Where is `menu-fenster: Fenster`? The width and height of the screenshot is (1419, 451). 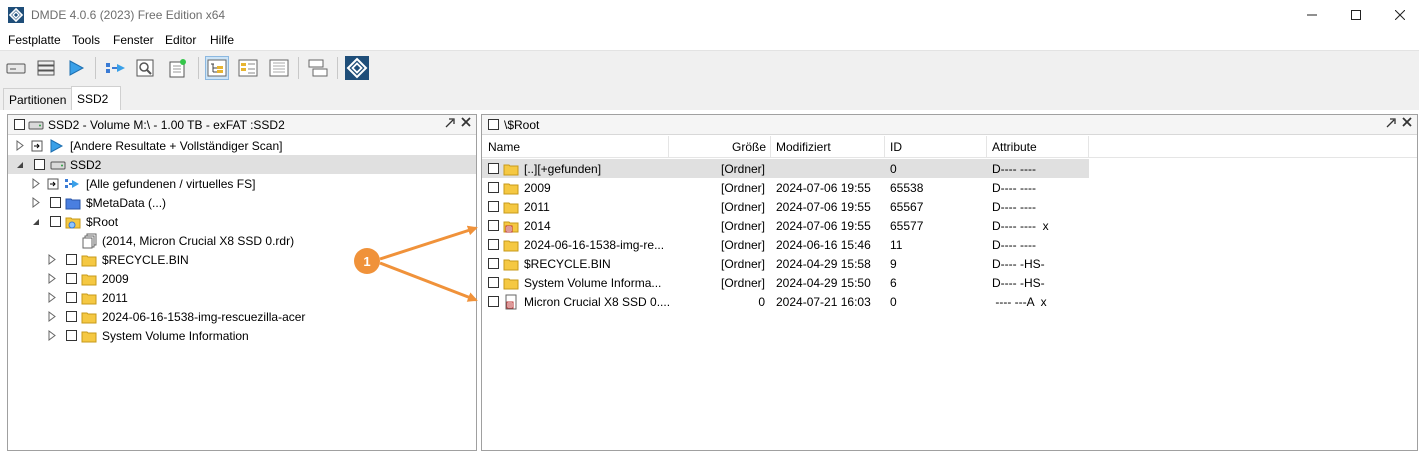
menu-fenster: Fenster is located at coordinates (133, 40).